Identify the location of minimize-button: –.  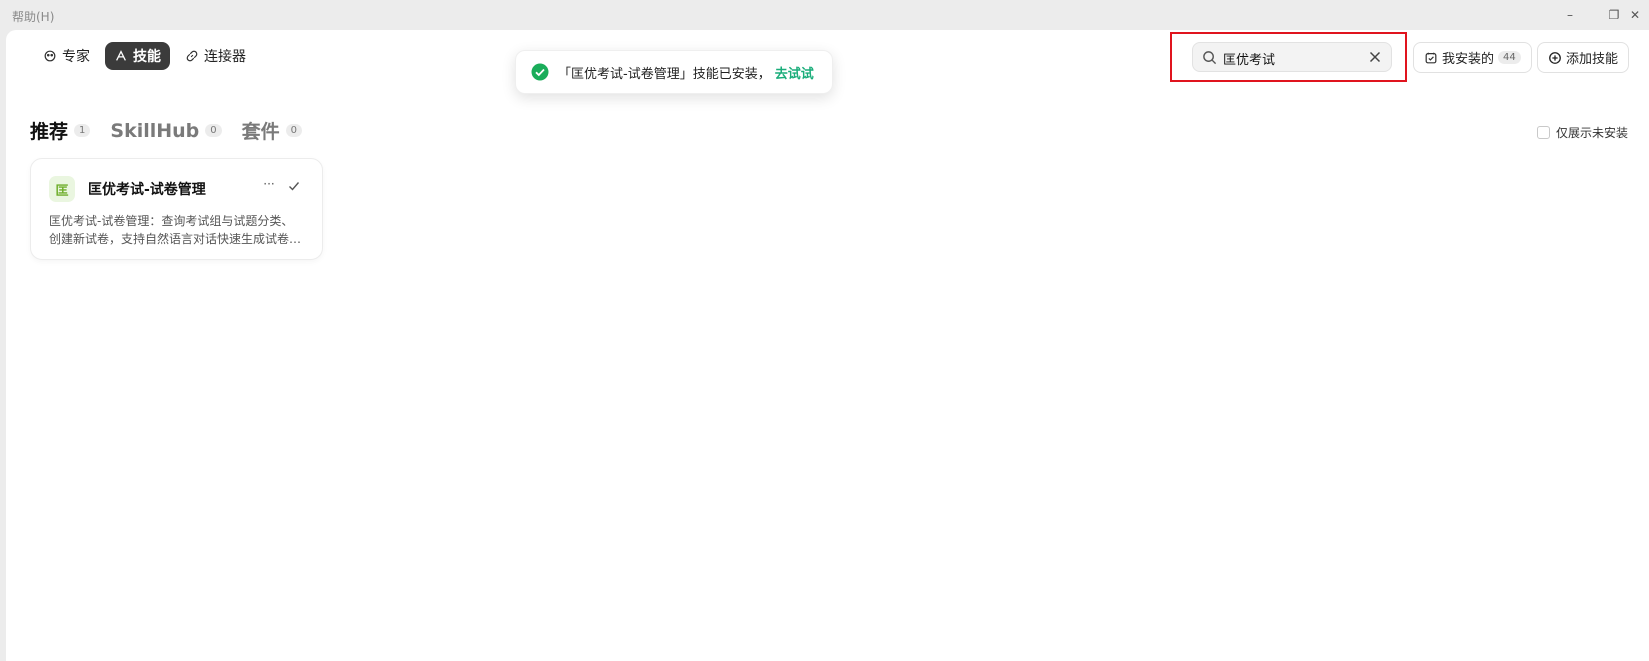
(1570, 15).